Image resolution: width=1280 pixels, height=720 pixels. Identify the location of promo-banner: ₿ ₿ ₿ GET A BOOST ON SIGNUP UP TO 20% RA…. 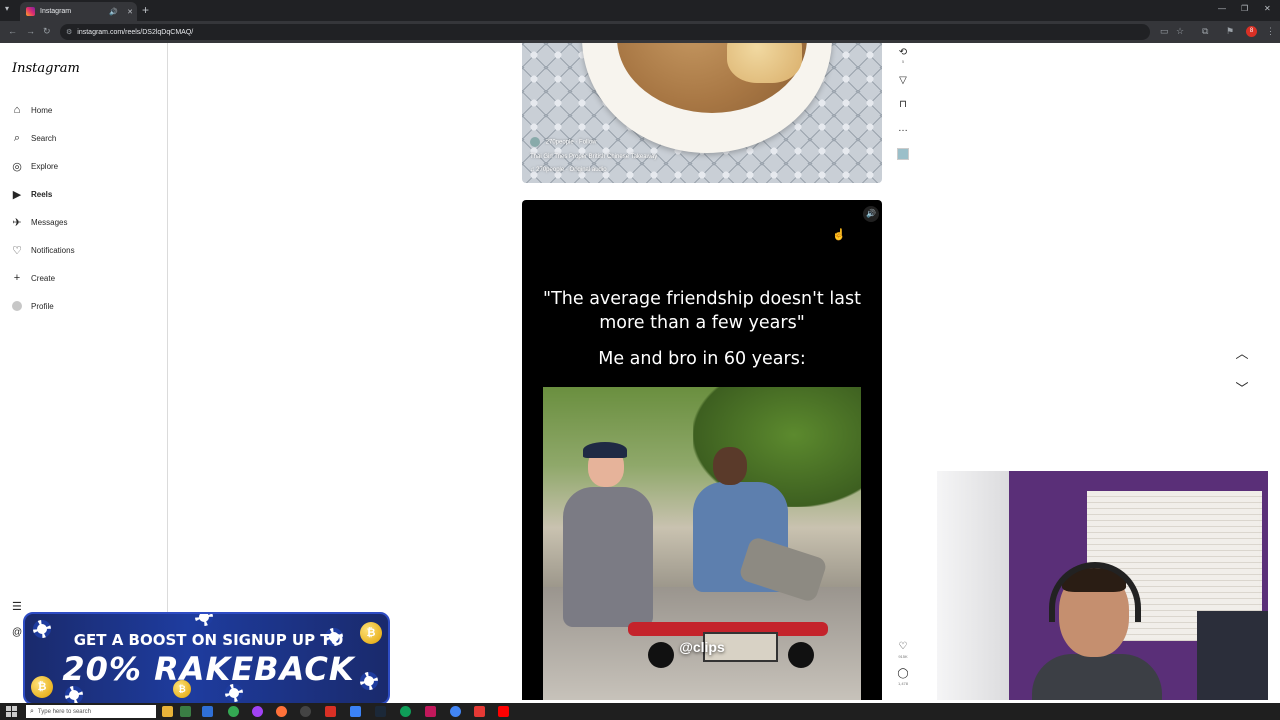
(206, 658).